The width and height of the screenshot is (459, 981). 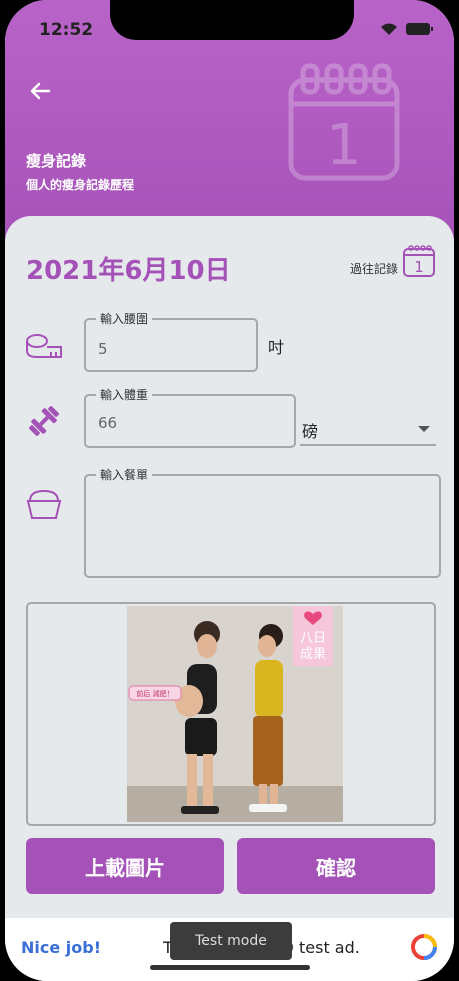 What do you see at coordinates (313, 638) in the screenshot?
I see `badge-line1: 八日` at bounding box center [313, 638].